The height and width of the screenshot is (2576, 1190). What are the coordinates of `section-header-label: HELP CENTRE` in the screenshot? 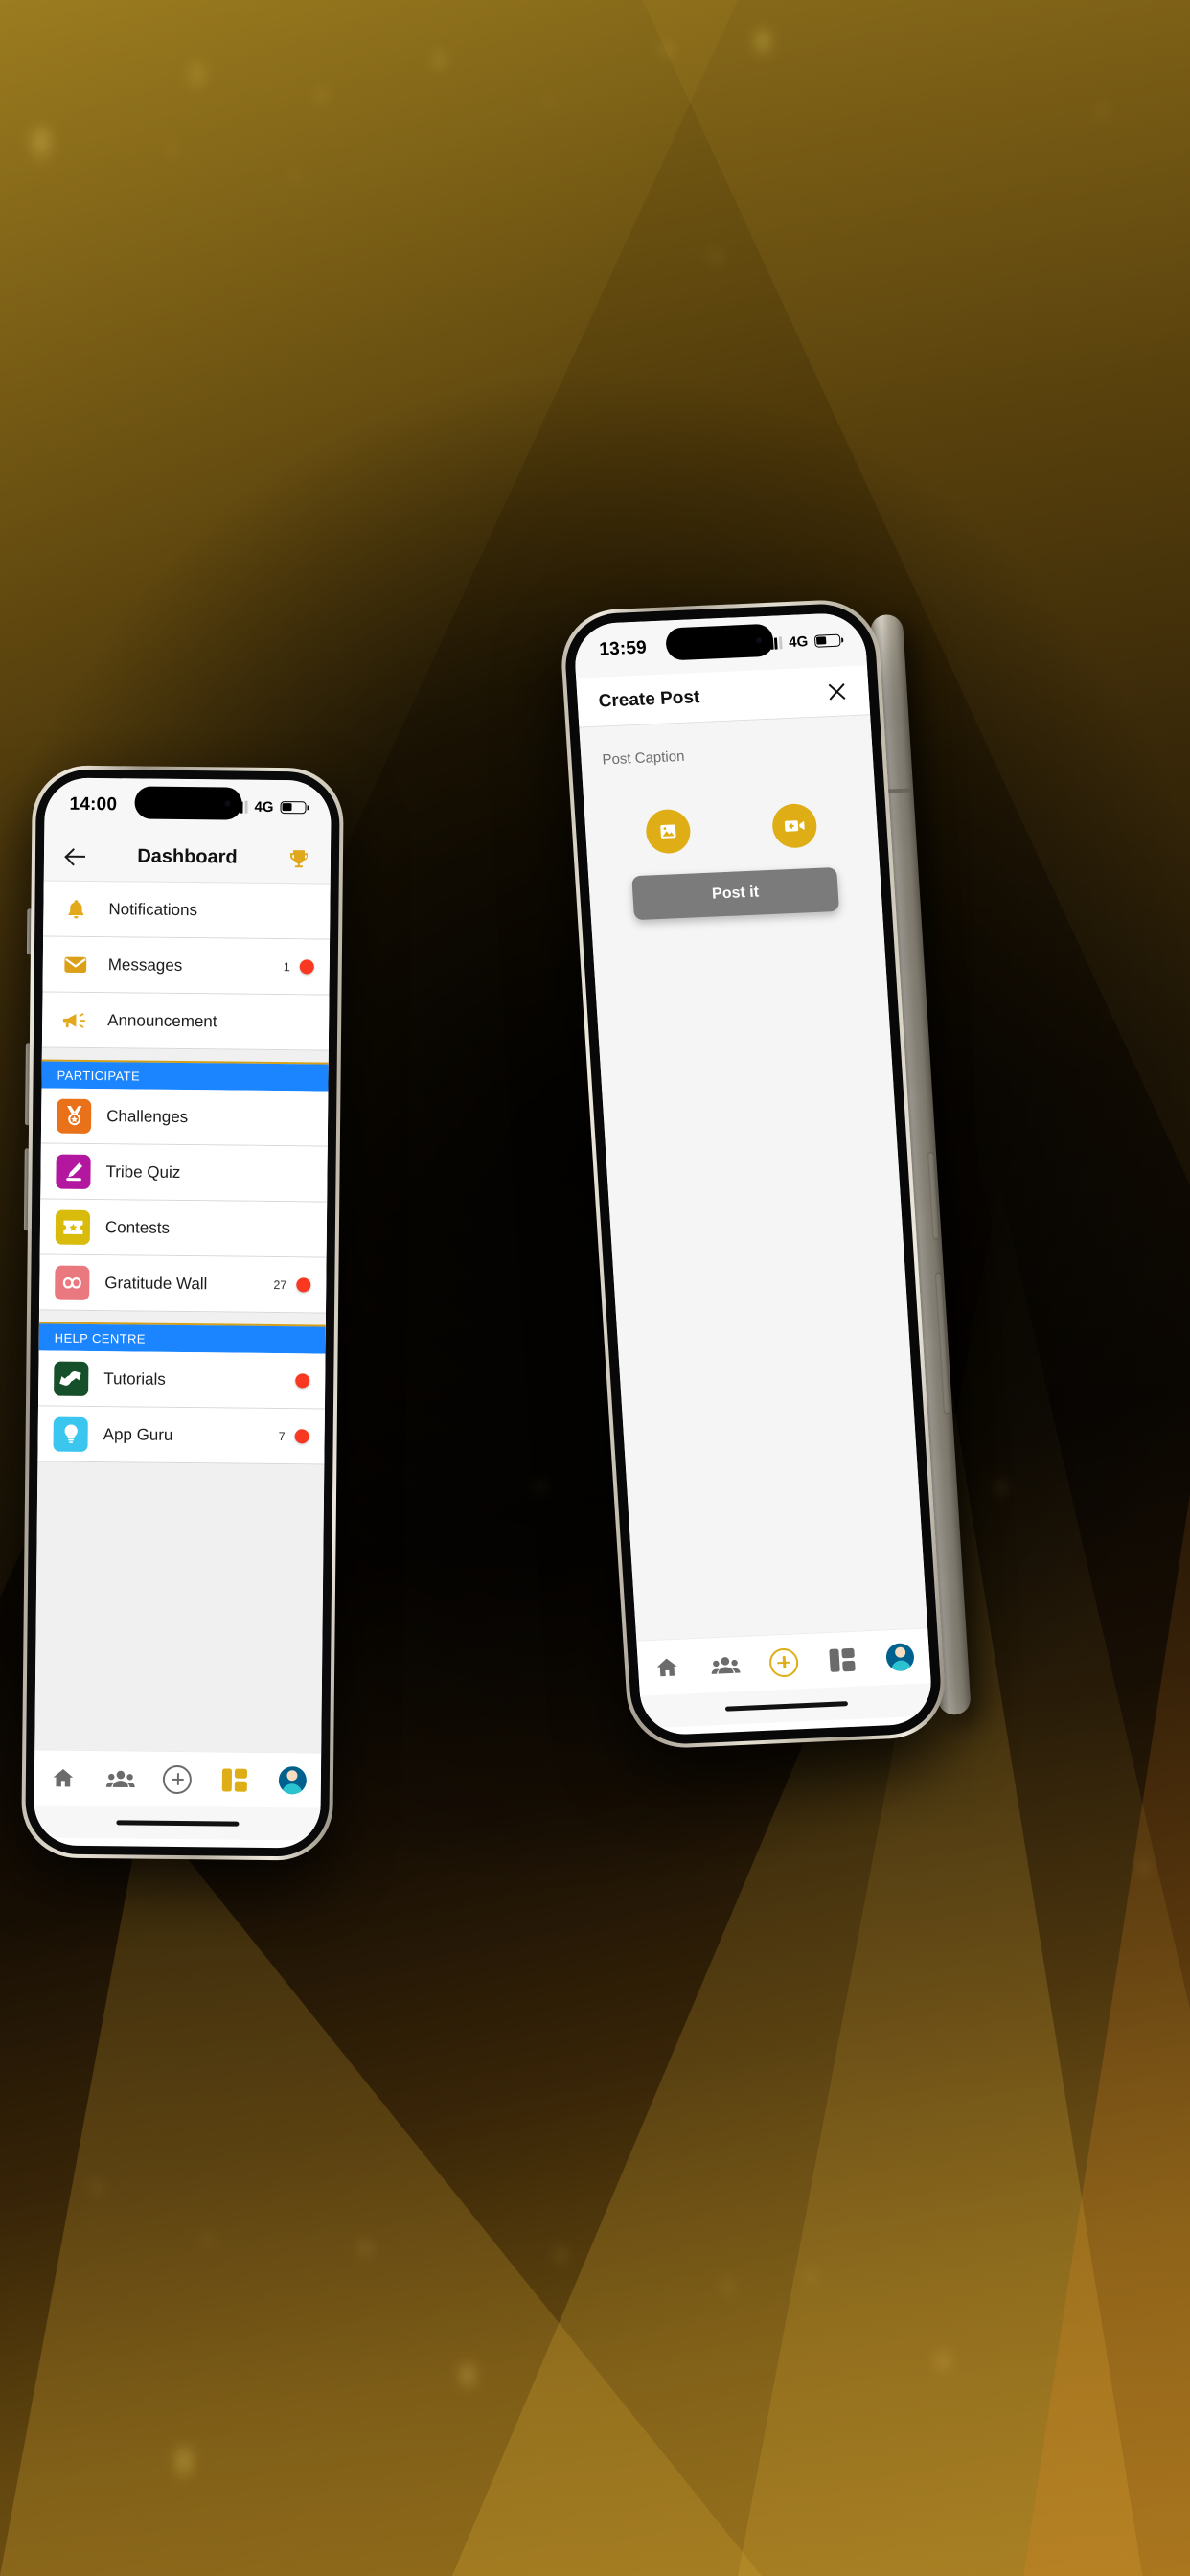 It's located at (100, 1338).